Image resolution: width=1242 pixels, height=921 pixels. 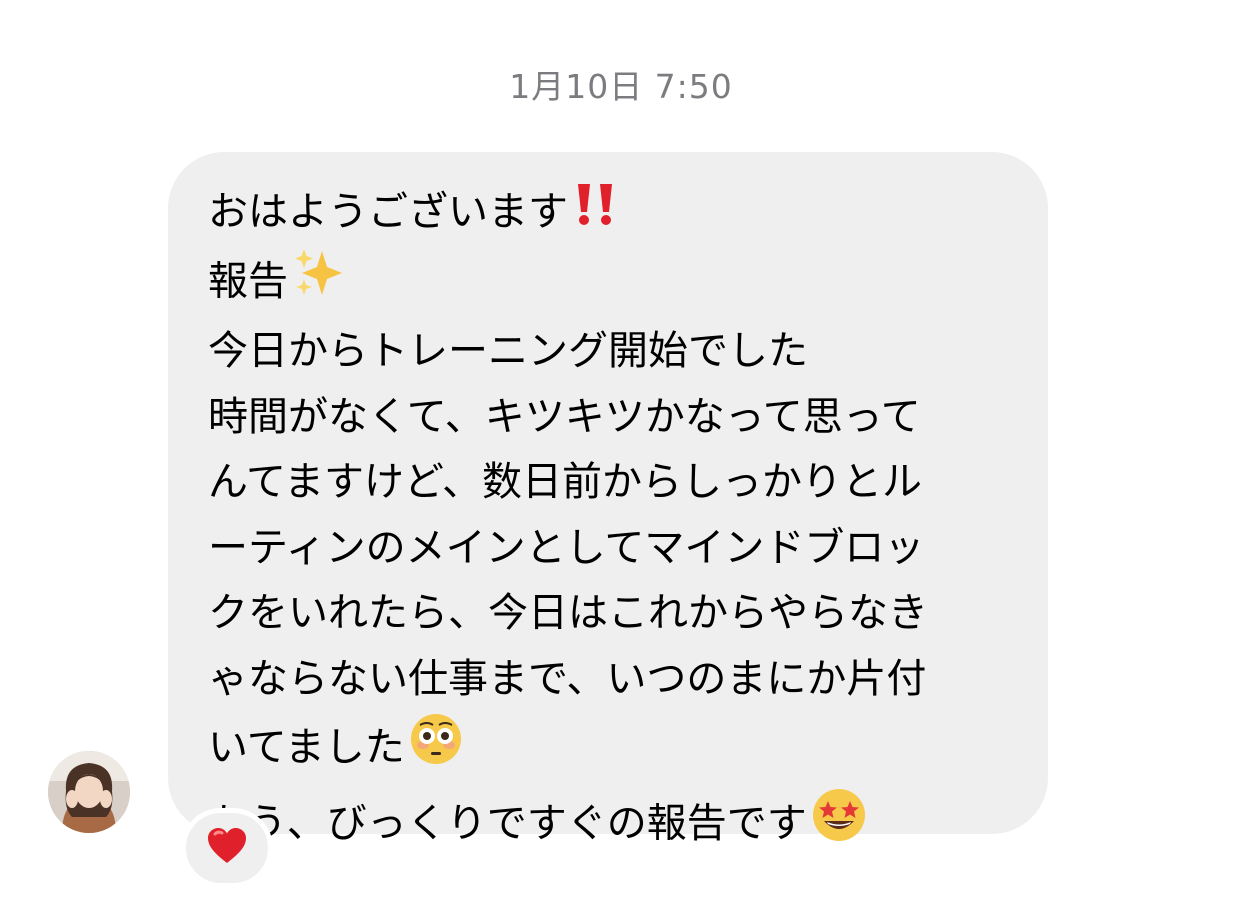 I want to click on message-line: おはようございます, so click(x=618, y=213).